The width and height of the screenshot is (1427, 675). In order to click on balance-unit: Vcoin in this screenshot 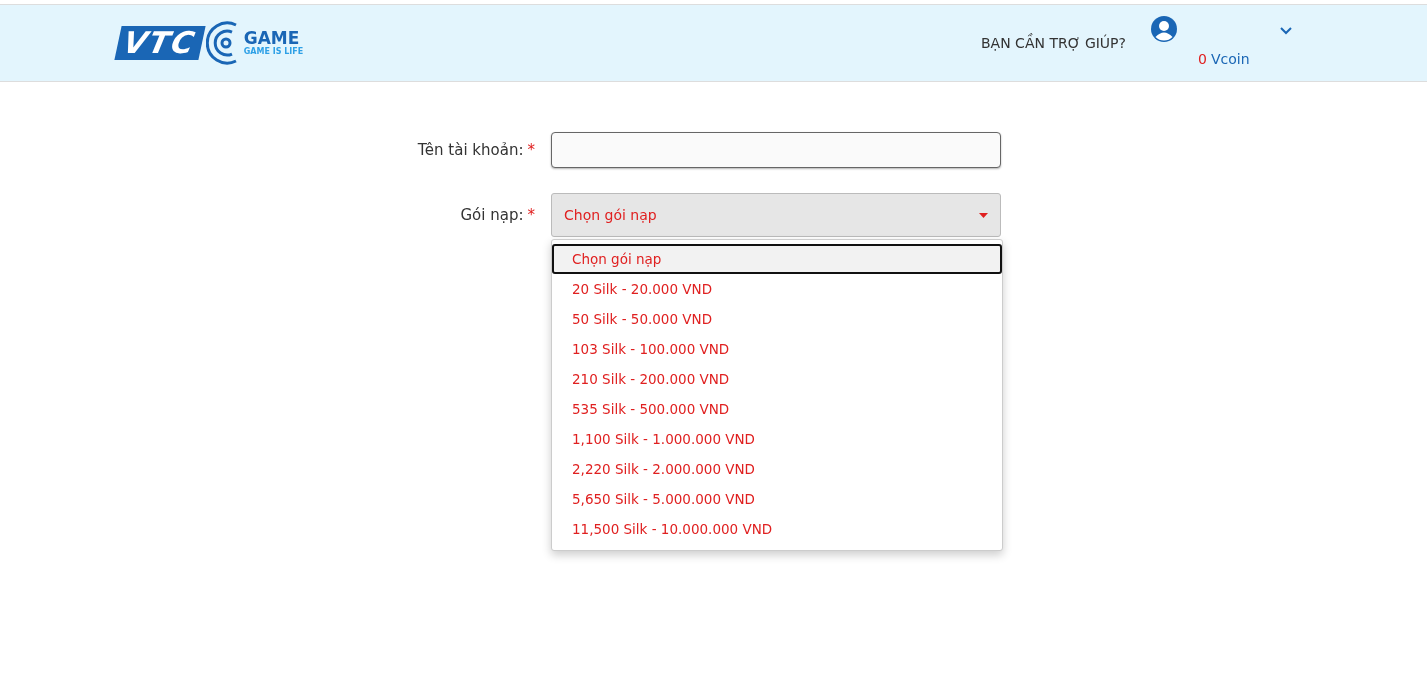, I will do `click(1230, 59)`.